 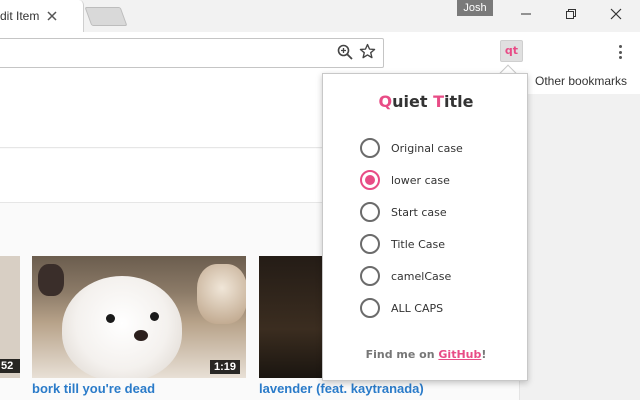 What do you see at coordinates (367, 51) in the screenshot?
I see `star-icon` at bounding box center [367, 51].